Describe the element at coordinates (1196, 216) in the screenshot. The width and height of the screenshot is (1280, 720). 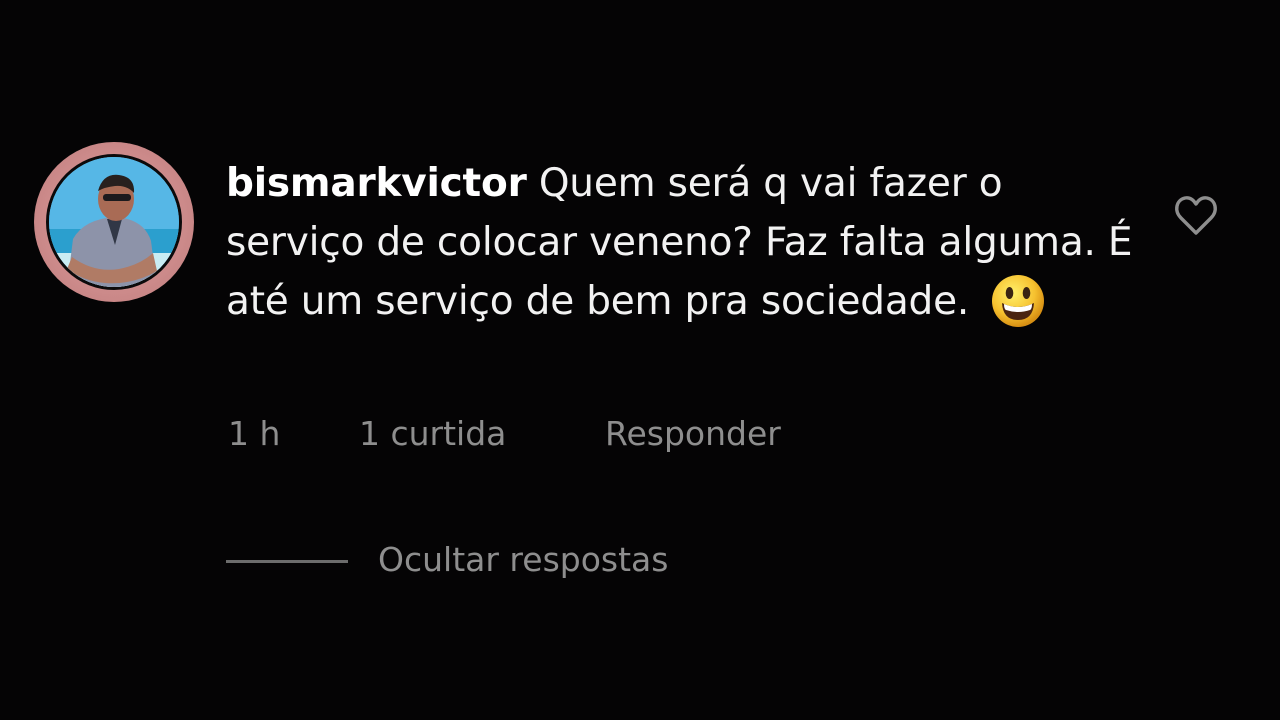
I see `heart-outline-icon` at that location.